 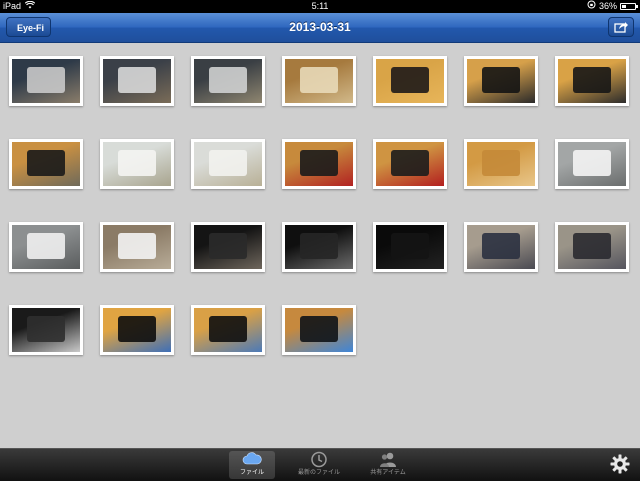 I want to click on tab-recent-files: 最新のファイル, so click(x=319, y=465).